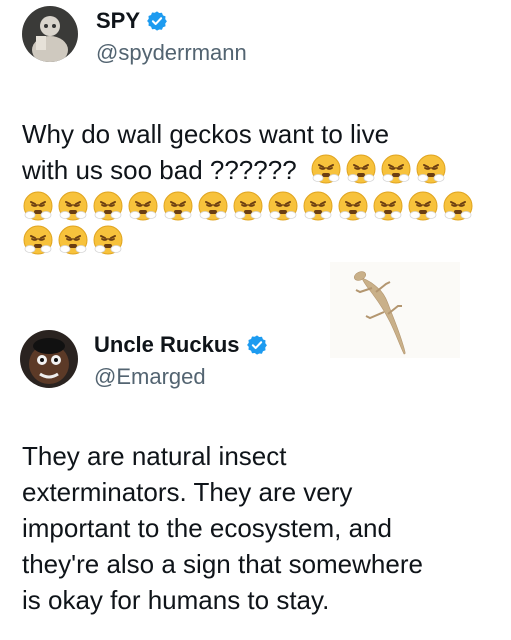  I want to click on emoji-group-line2, so click(378, 169).